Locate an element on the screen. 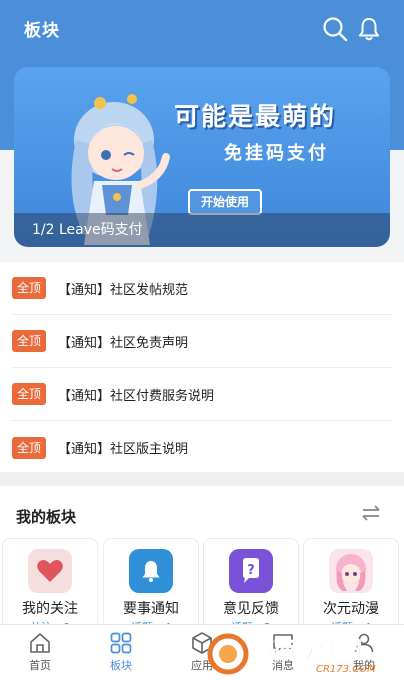 The image size is (404, 680). nav-item-boards: 板块 is located at coordinates (121, 652).